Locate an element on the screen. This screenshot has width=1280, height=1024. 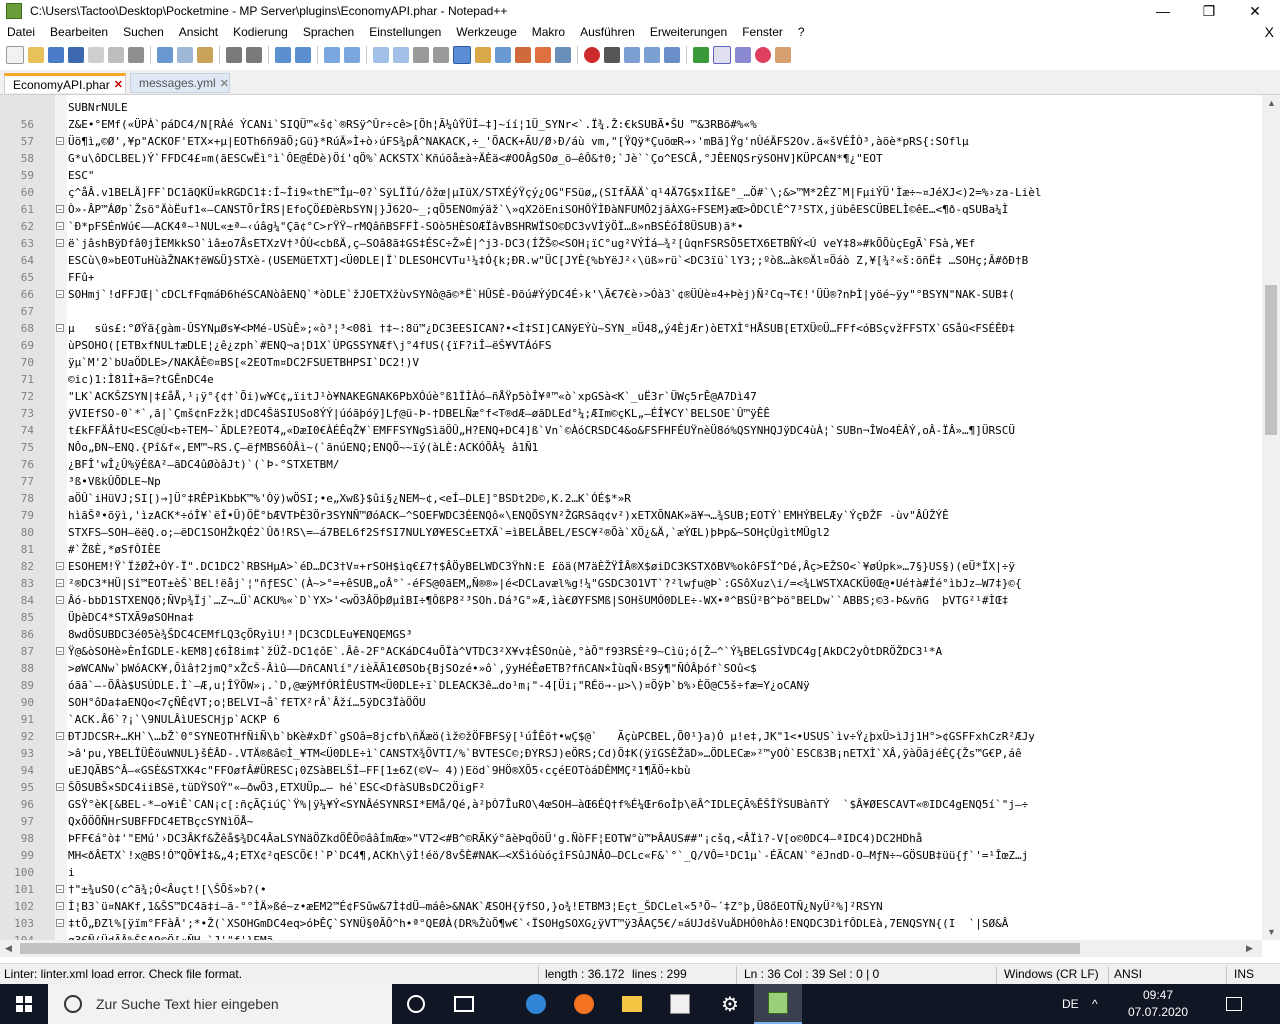
taskbar-search-box: Zur Suche Text hier eingeben is located at coordinates (220, 1004).